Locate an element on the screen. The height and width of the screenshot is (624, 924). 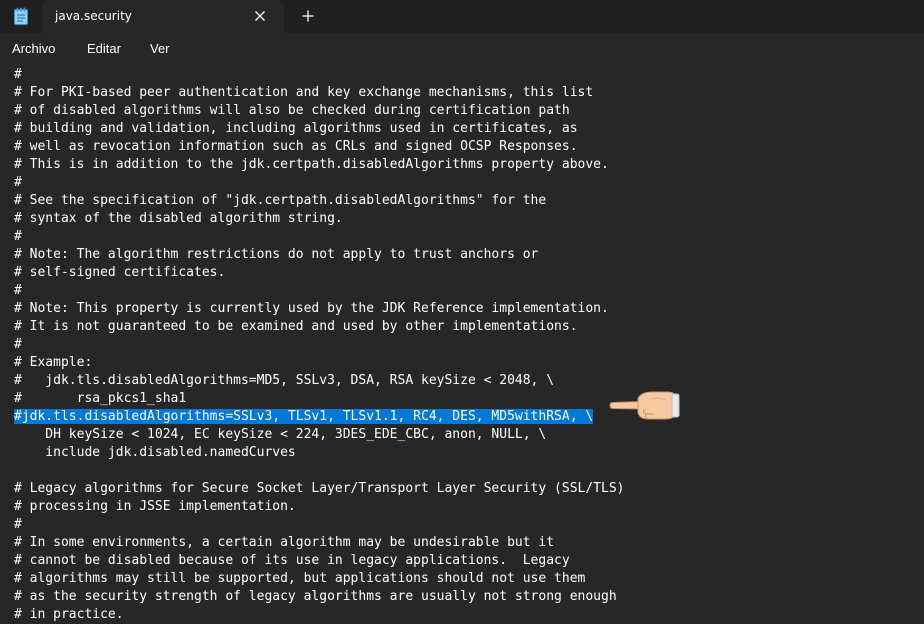
menu-archivo: Archivo is located at coordinates (33, 48).